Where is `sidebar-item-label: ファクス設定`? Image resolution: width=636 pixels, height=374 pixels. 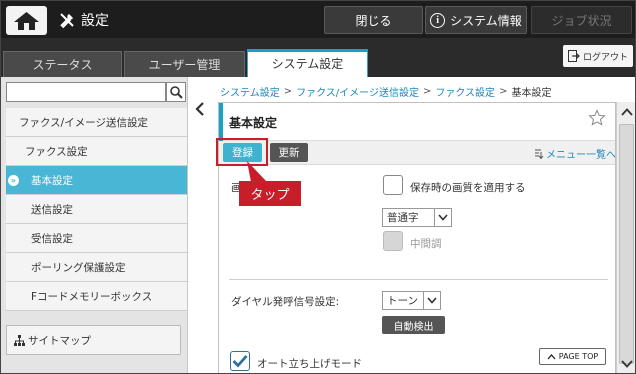
sidebar-item-label: ファクス設定 is located at coordinates (56, 151).